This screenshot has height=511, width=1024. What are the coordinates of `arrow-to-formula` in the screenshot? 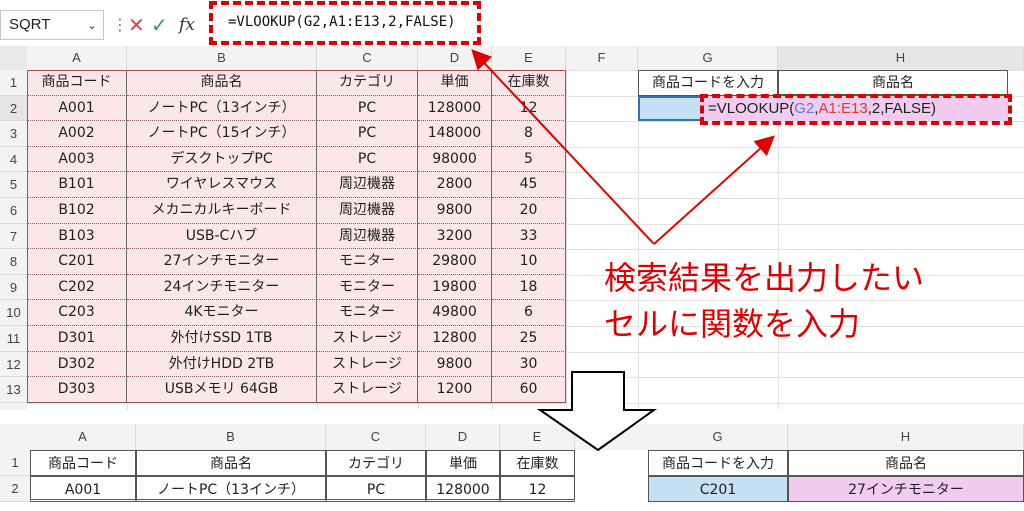 It's located at (563, 147).